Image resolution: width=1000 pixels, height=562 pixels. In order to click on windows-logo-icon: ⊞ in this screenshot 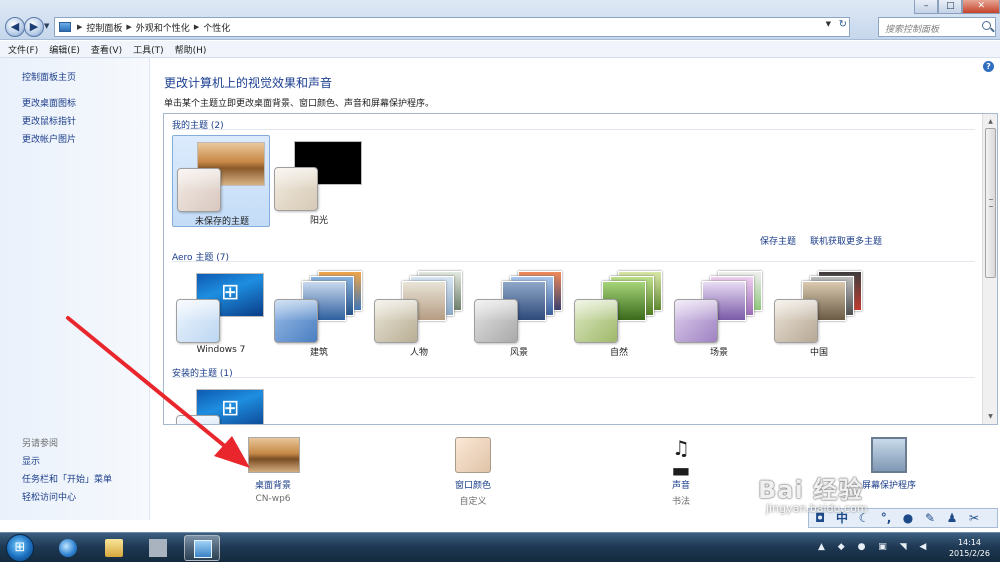, I will do `click(20, 547)`.